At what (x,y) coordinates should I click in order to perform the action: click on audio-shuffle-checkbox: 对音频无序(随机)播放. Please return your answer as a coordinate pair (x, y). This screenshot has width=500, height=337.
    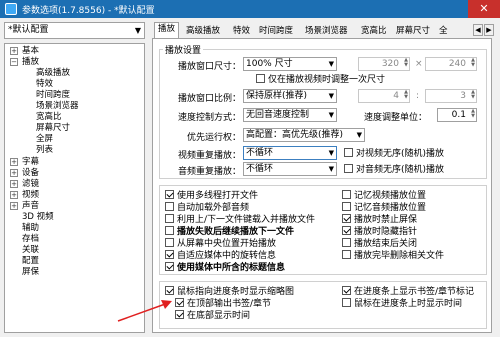
    Looking at the image, I should click on (394, 169).